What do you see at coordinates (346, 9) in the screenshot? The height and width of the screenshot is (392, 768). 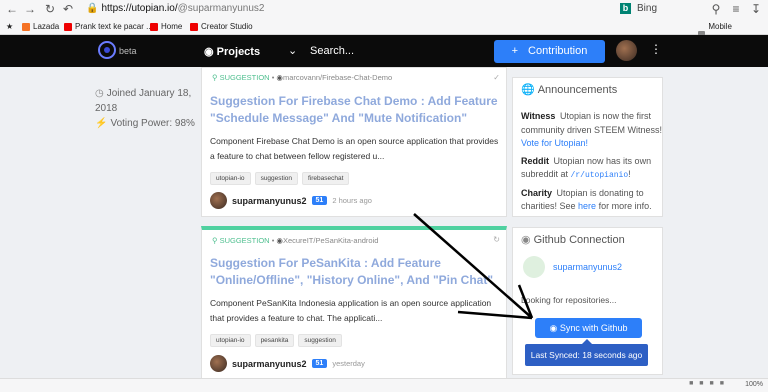 I see `url-bar: 🔒 https://utopian.io/@suparmanyunus2` at bounding box center [346, 9].